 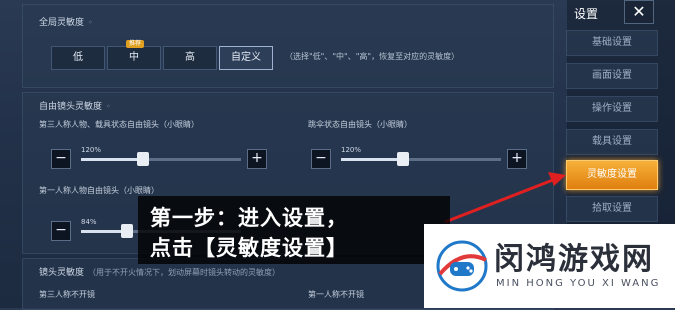 I want to click on watermark-logo: 闵鸿游戏网 MIN HONG YOU XI WANG, so click(x=549, y=266).